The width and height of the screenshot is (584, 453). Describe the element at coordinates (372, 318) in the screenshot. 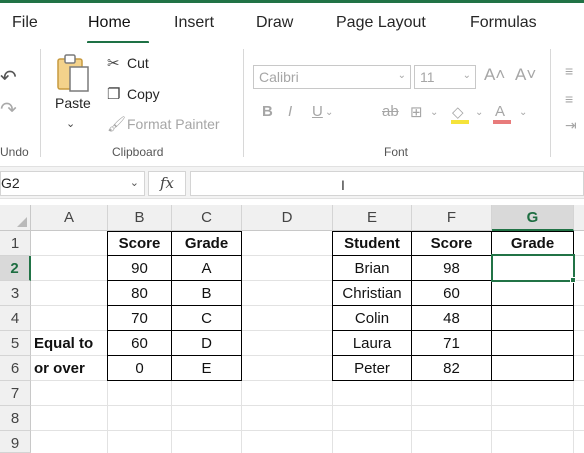

I see `cell-e4: Colin` at that location.